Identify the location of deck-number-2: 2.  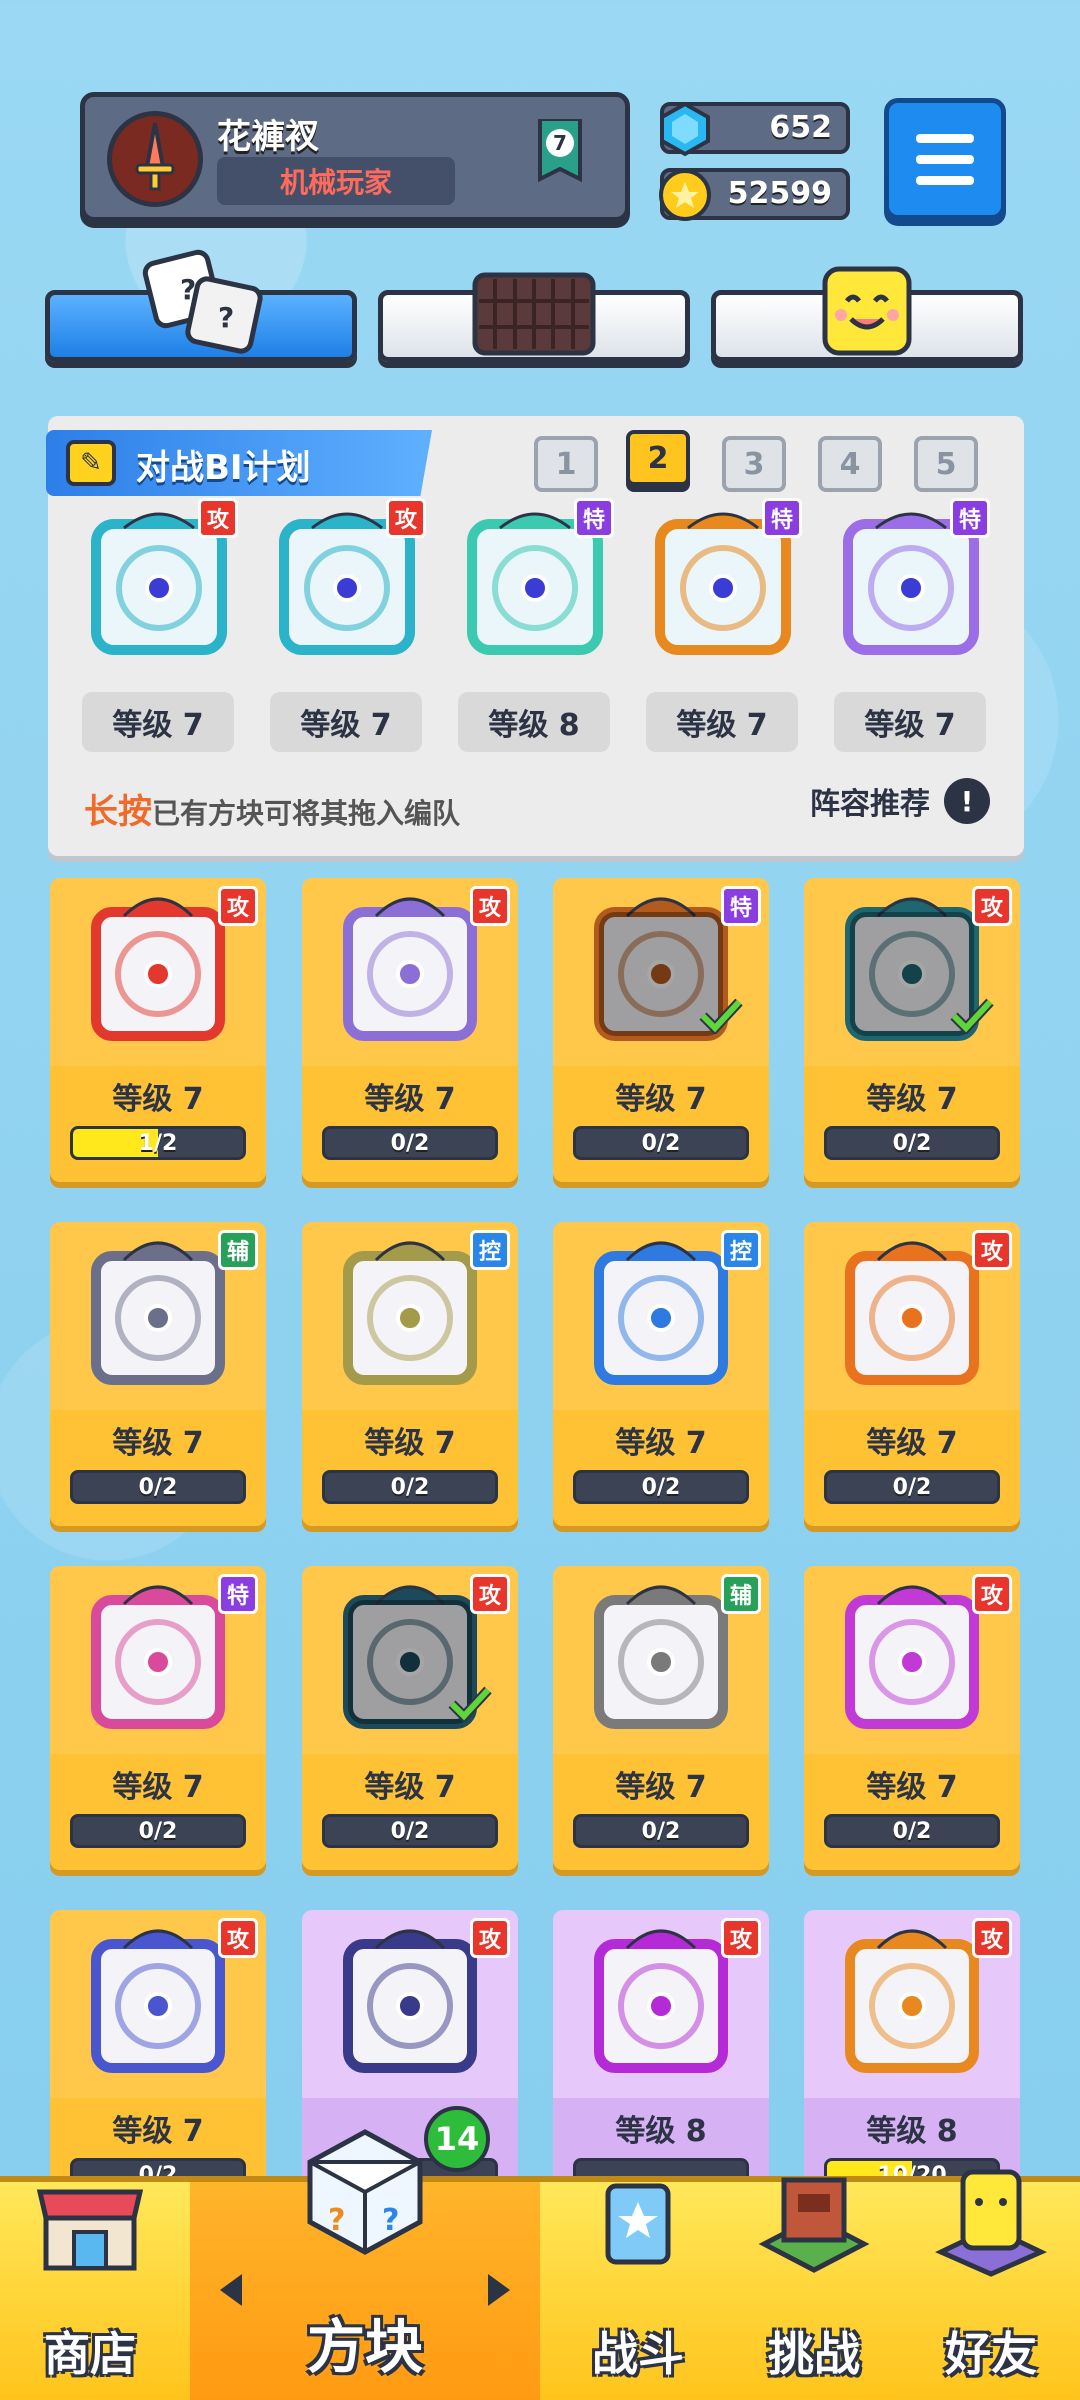
(658, 458).